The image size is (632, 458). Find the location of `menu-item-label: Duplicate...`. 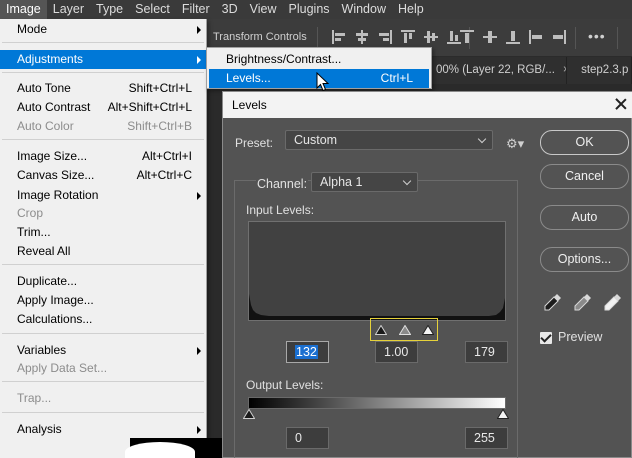

menu-item-label: Duplicate... is located at coordinates (47, 281).